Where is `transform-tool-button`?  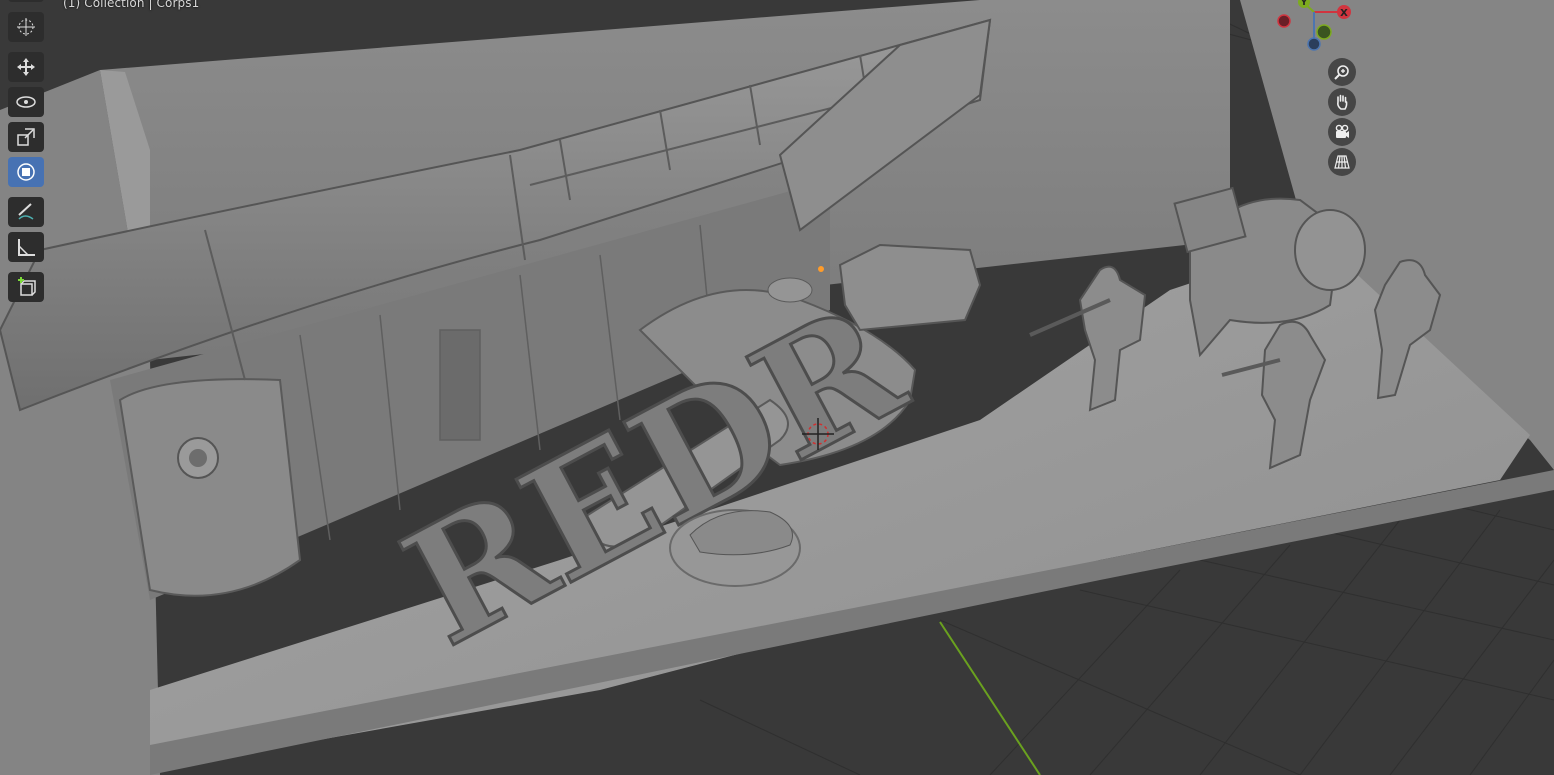 transform-tool-button is located at coordinates (26, 172).